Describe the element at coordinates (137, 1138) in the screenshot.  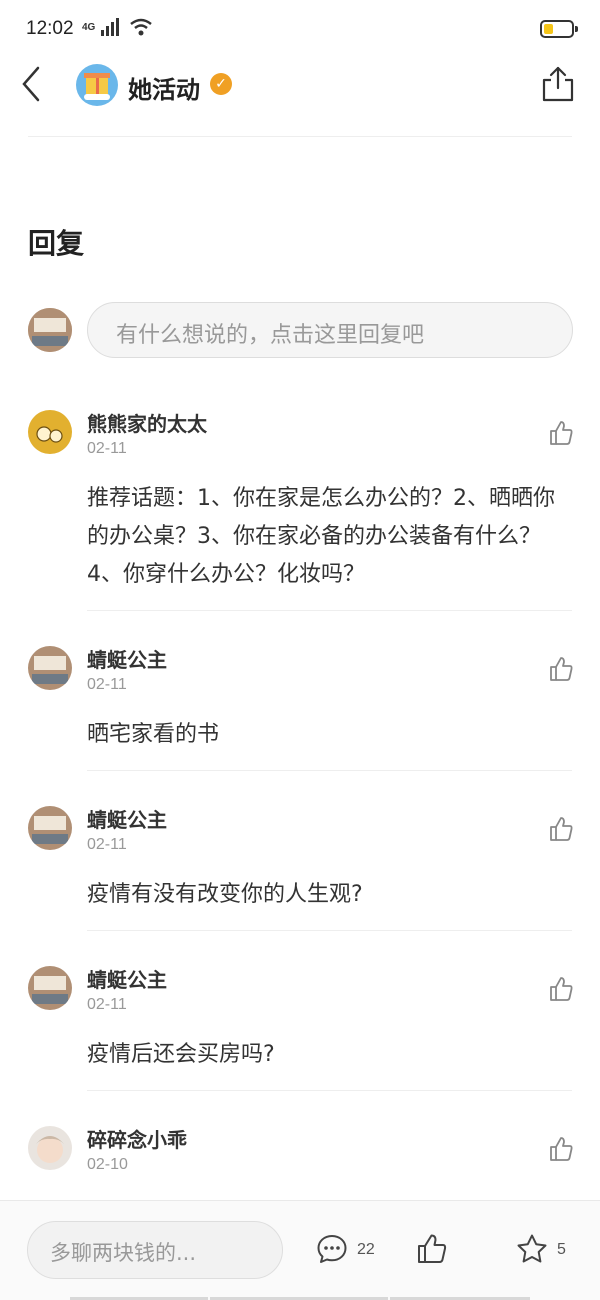
I see `commenter-name: 碎碎念小乖` at that location.